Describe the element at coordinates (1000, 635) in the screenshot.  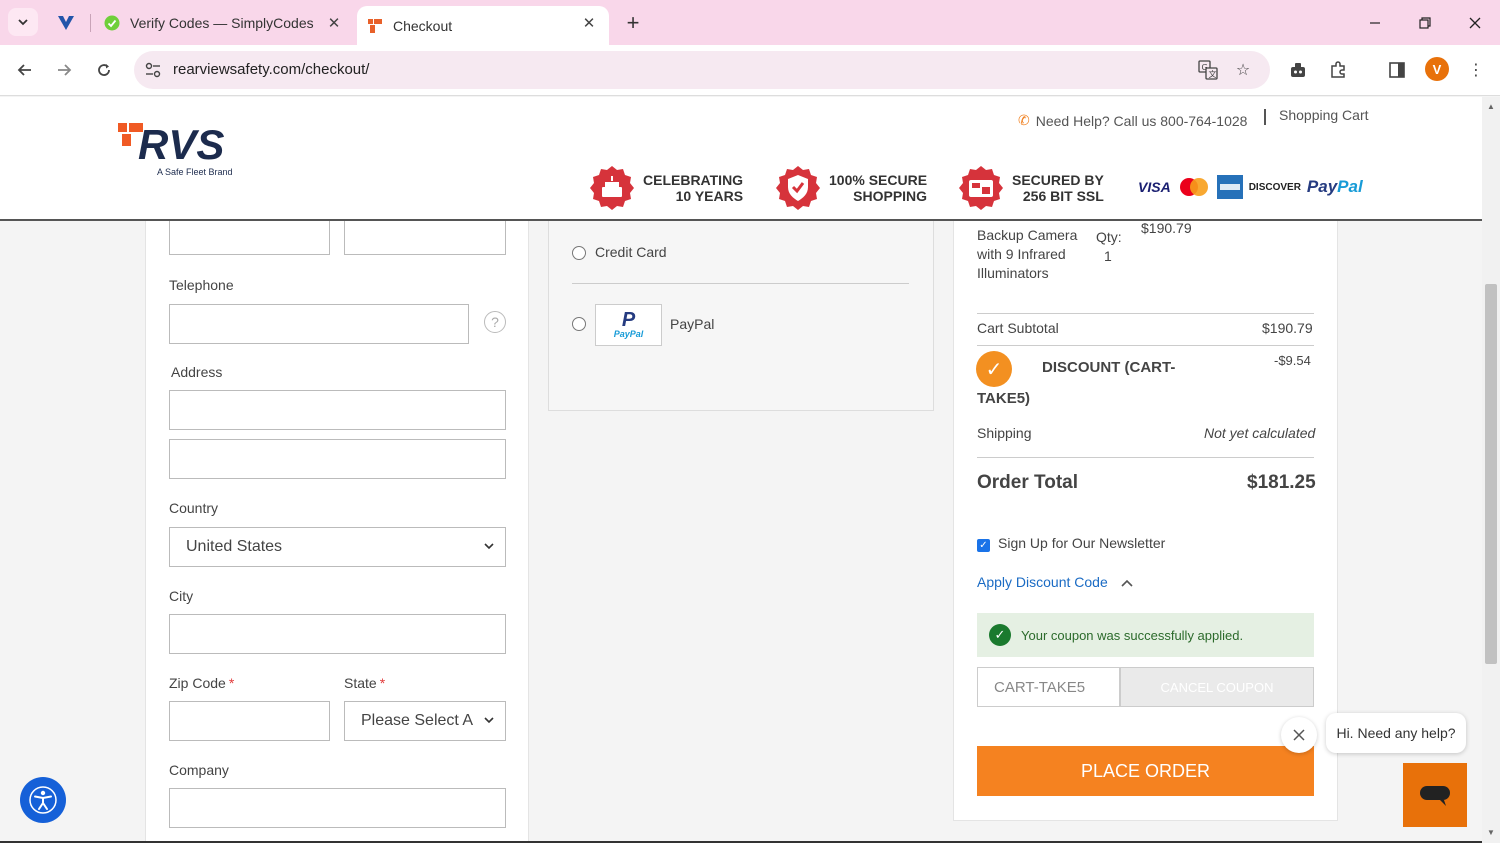
I see `success-check-icon: ✓` at that location.